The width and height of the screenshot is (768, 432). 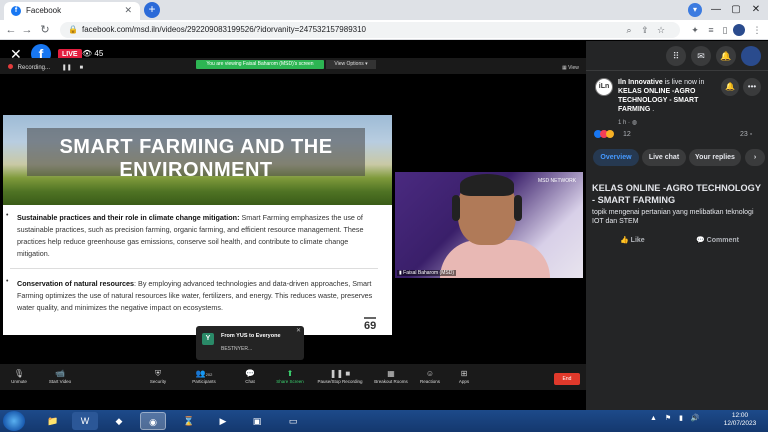 What do you see at coordinates (627, 134) in the screenshot?
I see `reaction-count: 12` at bounding box center [627, 134].